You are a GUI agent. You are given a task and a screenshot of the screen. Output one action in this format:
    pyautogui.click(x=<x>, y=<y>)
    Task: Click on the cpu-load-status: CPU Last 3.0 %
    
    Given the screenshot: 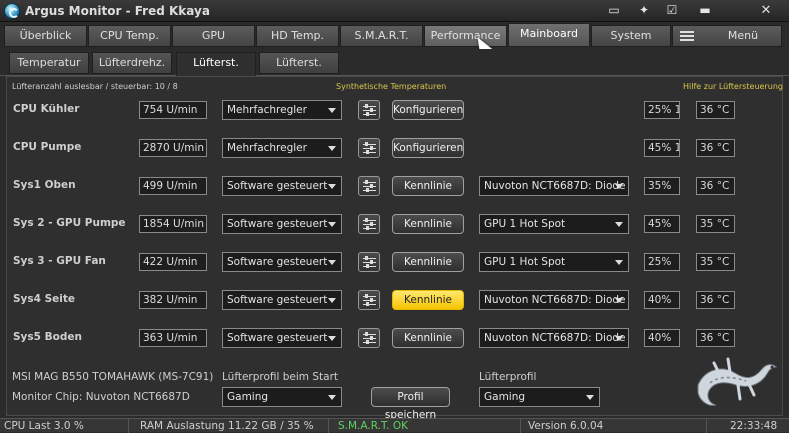 What is the action you would take?
    pyautogui.click(x=44, y=426)
    